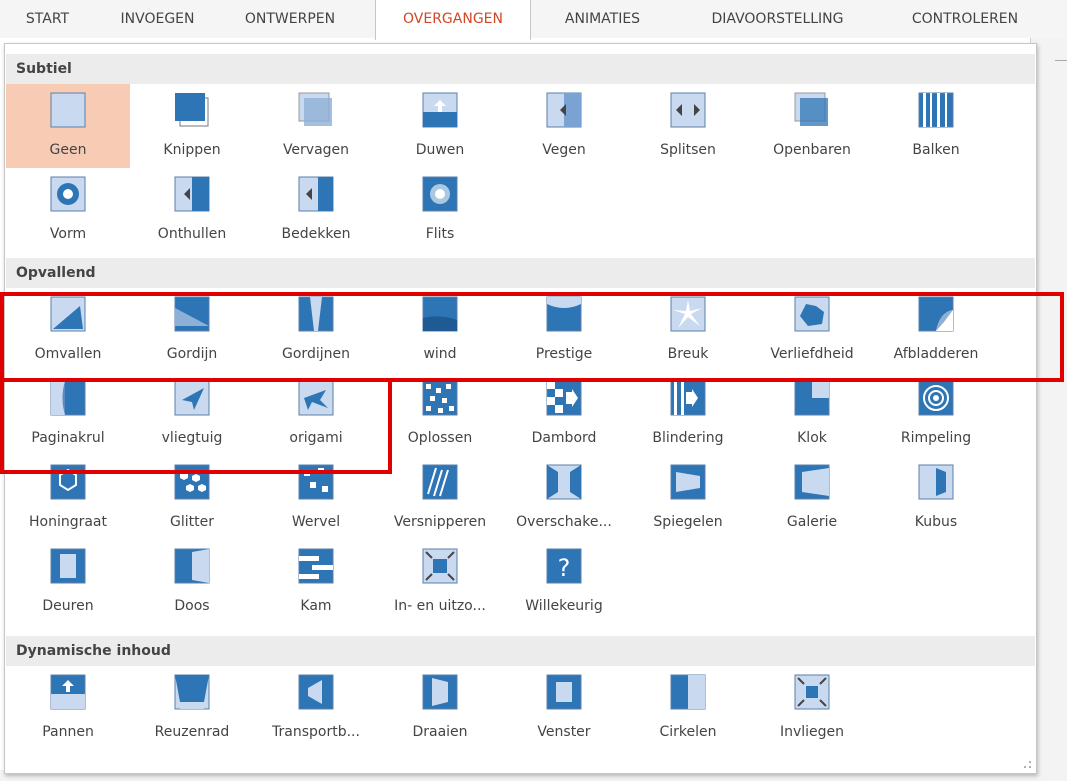 The image size is (1067, 781). I want to click on transition-deuren: Deuren, so click(68, 582).